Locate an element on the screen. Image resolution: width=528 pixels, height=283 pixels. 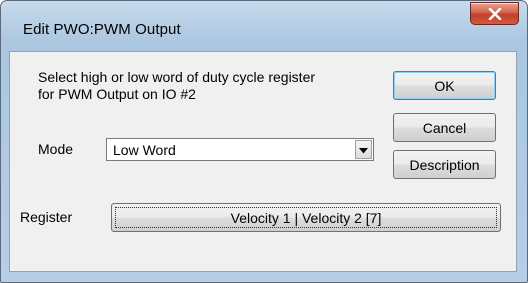
dropdown-arrow-button is located at coordinates (363, 149).